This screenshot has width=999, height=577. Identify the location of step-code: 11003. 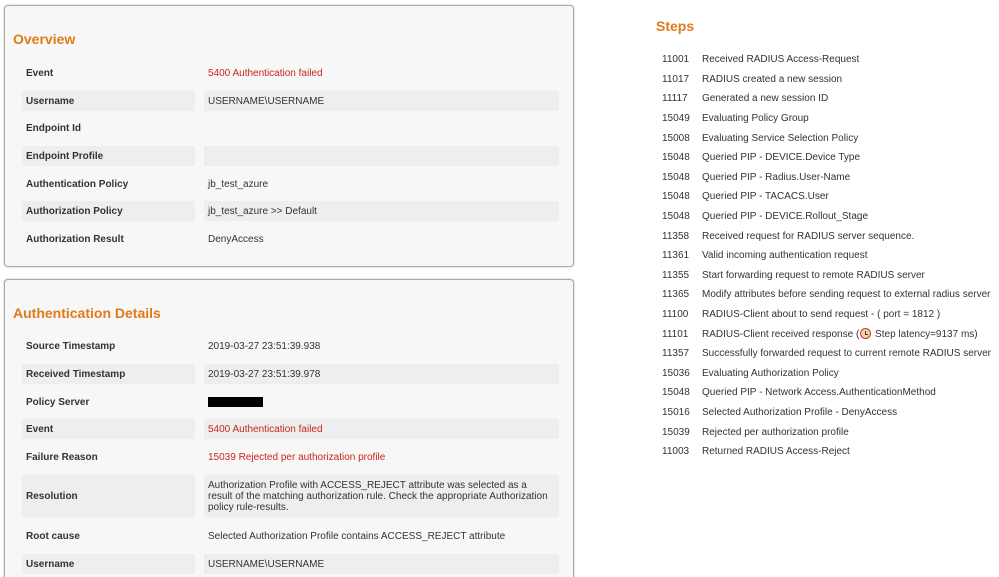
(676, 452).